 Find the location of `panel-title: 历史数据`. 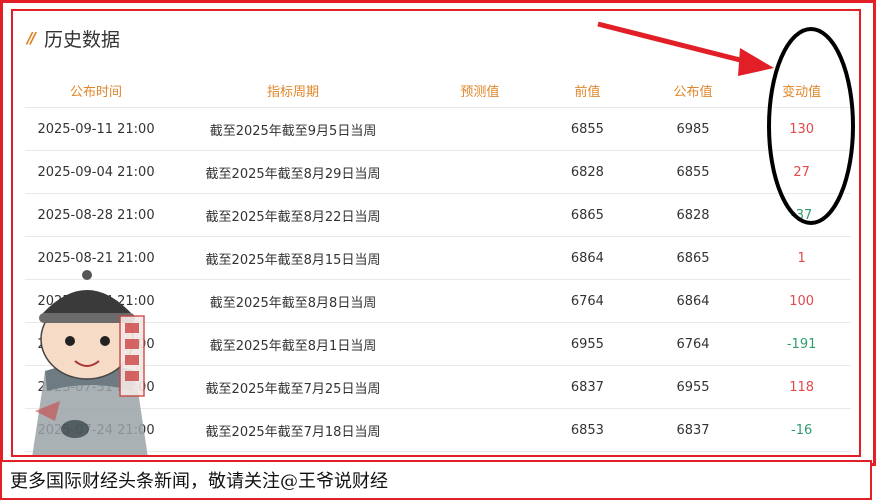

panel-title: 历史数据 is located at coordinates (81, 39).